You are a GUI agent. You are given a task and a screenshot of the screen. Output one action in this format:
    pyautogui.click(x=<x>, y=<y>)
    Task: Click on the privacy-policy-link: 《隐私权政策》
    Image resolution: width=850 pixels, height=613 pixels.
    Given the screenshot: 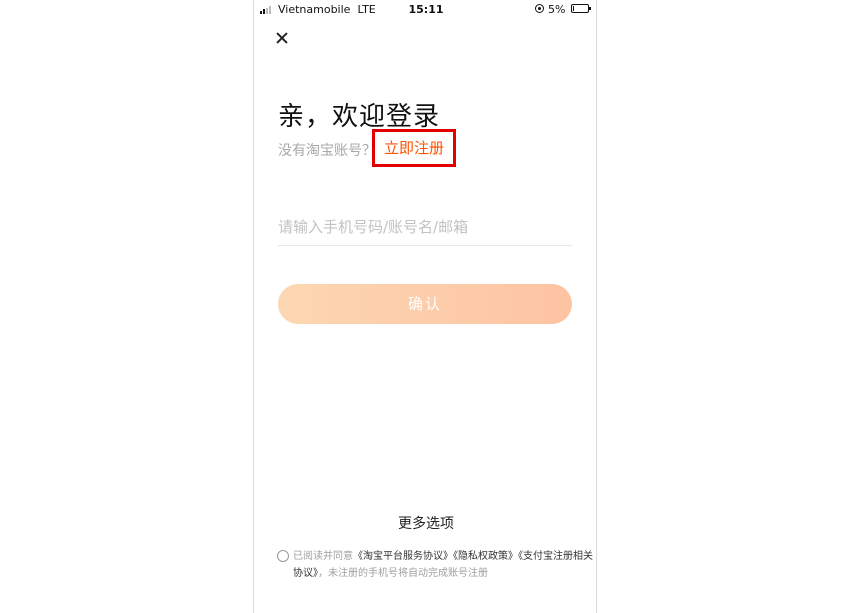 What is the action you would take?
    pyautogui.click(x=485, y=556)
    